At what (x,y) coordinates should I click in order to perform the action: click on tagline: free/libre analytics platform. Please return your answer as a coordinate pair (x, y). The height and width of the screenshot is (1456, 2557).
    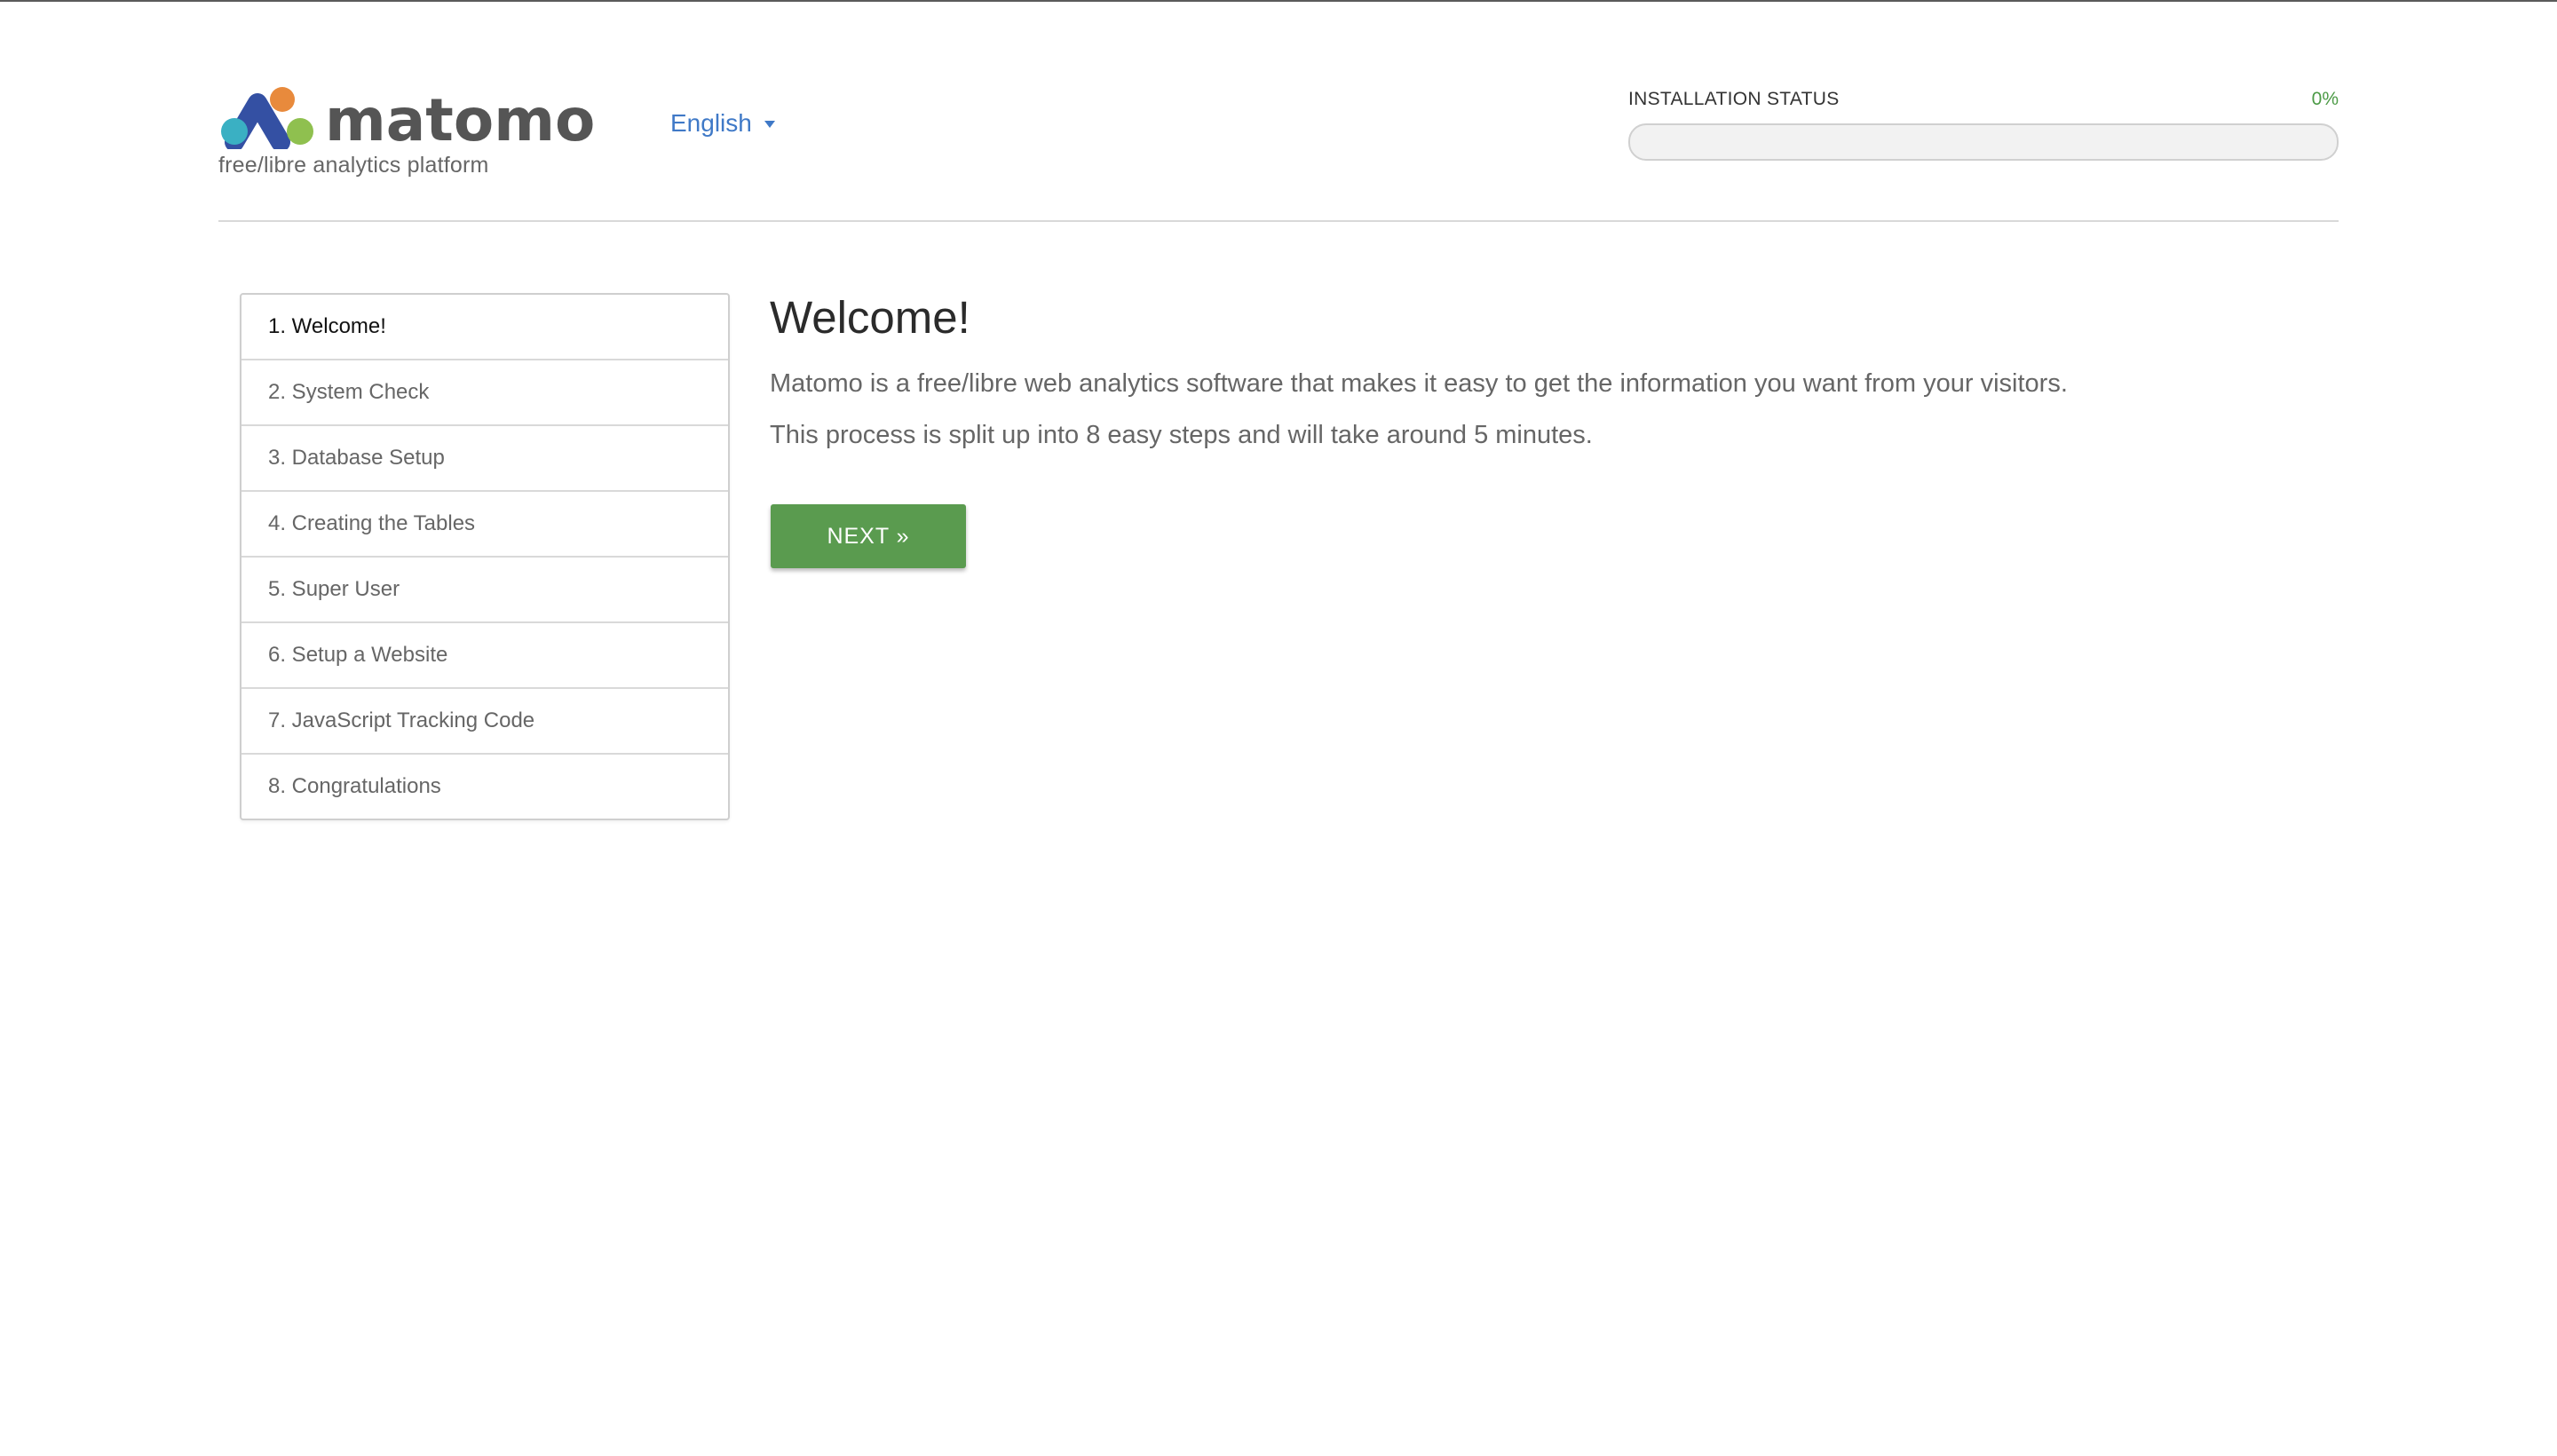
    Looking at the image, I should click on (353, 165).